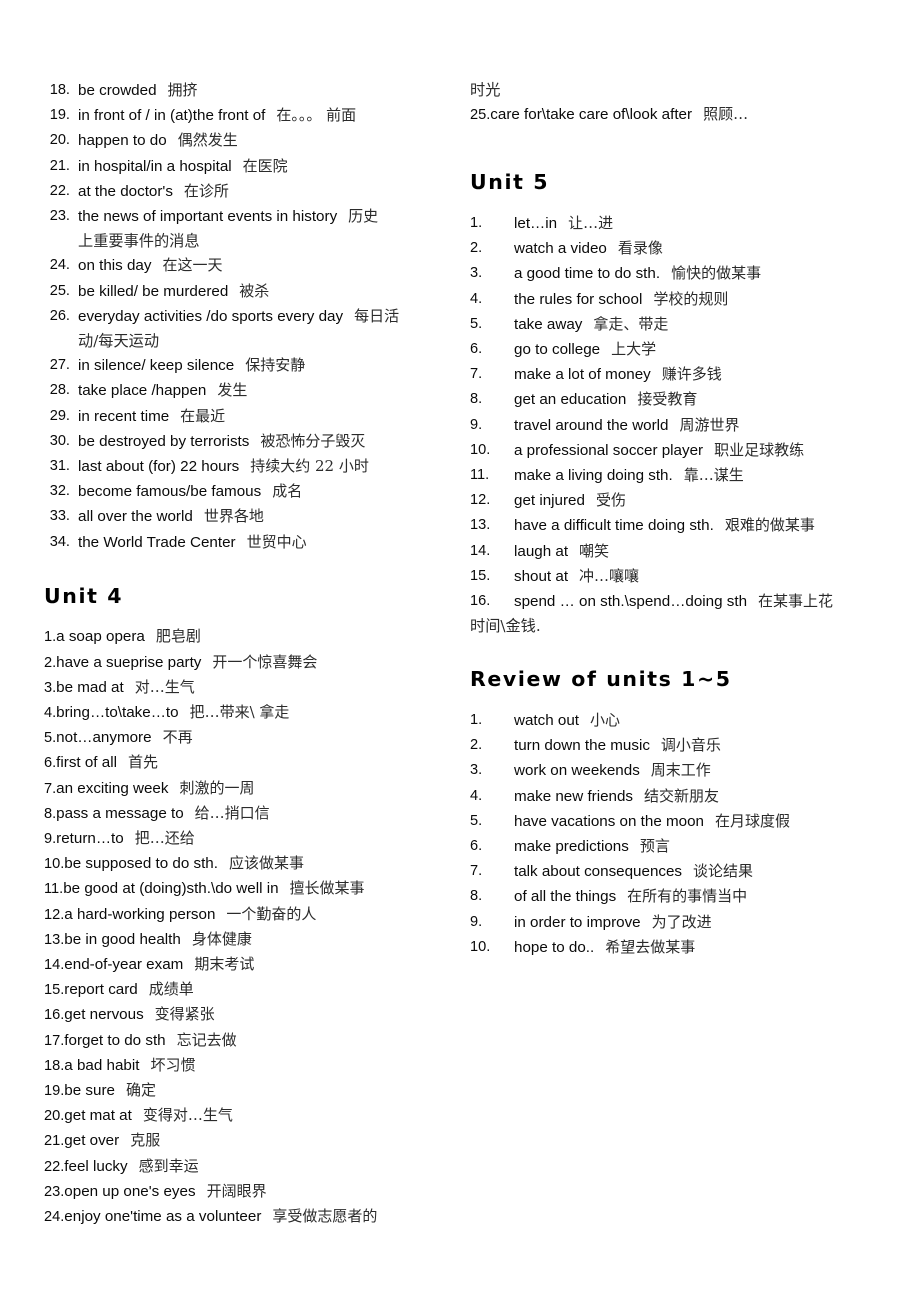 The height and width of the screenshot is (1302, 920). What do you see at coordinates (476, 871) in the screenshot?
I see `item-number: 7.` at bounding box center [476, 871].